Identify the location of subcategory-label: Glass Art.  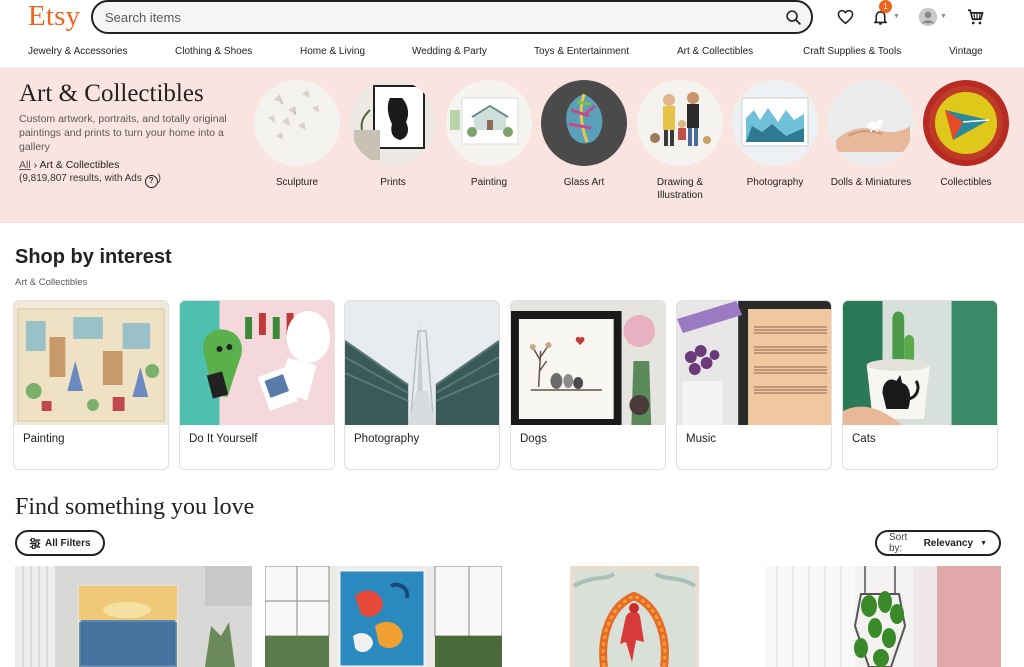
(584, 182).